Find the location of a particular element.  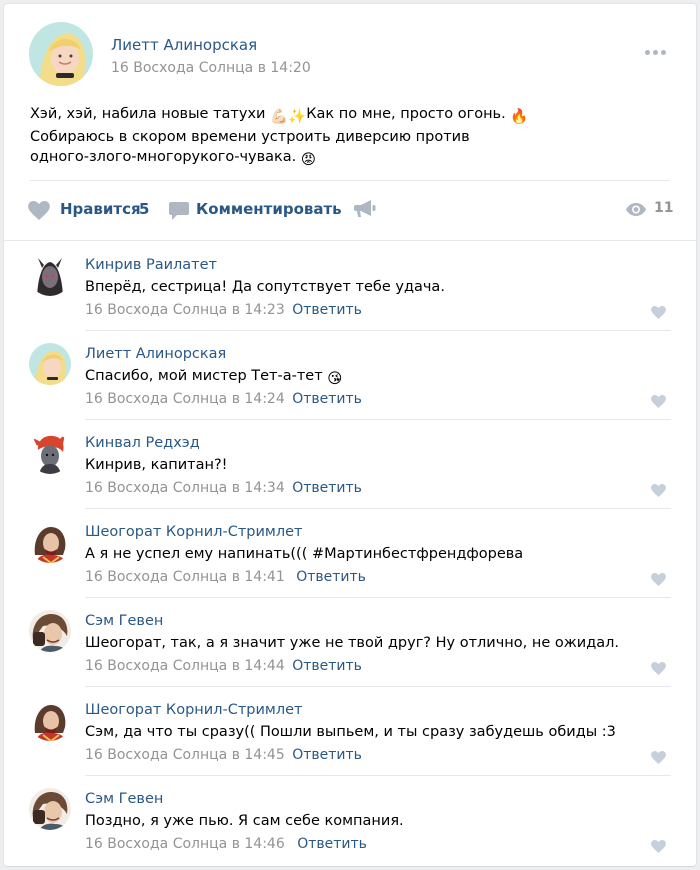

comment-author: Кинвал Редхэд is located at coordinates (142, 443).